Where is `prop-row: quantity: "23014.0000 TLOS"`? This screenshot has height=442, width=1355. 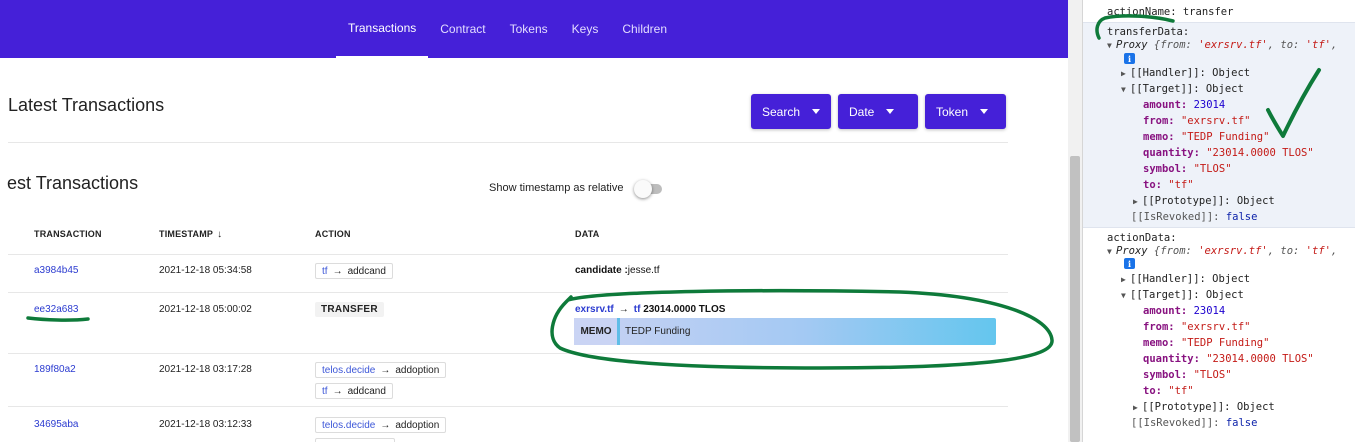 prop-row: quantity: "23014.0000 TLOS" is located at coordinates (1228, 359).